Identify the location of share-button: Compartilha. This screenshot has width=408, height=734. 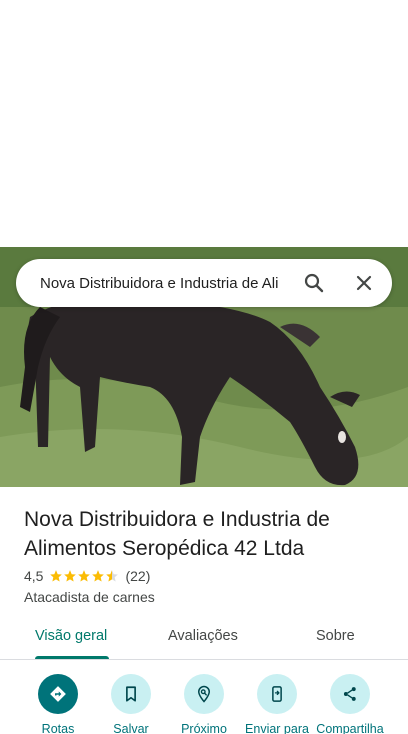
(350, 704).